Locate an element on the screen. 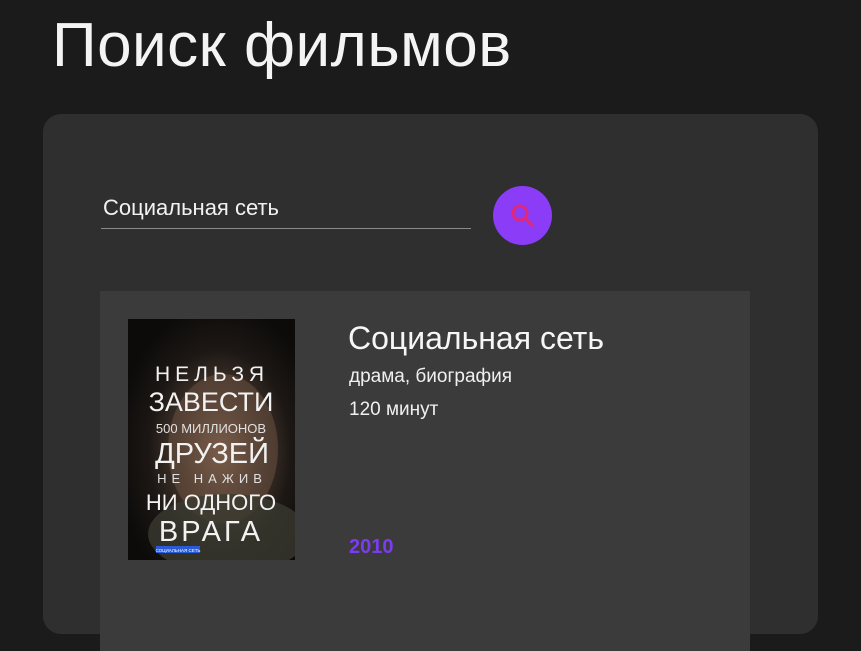  movie-year: 2010 is located at coordinates (371, 547).